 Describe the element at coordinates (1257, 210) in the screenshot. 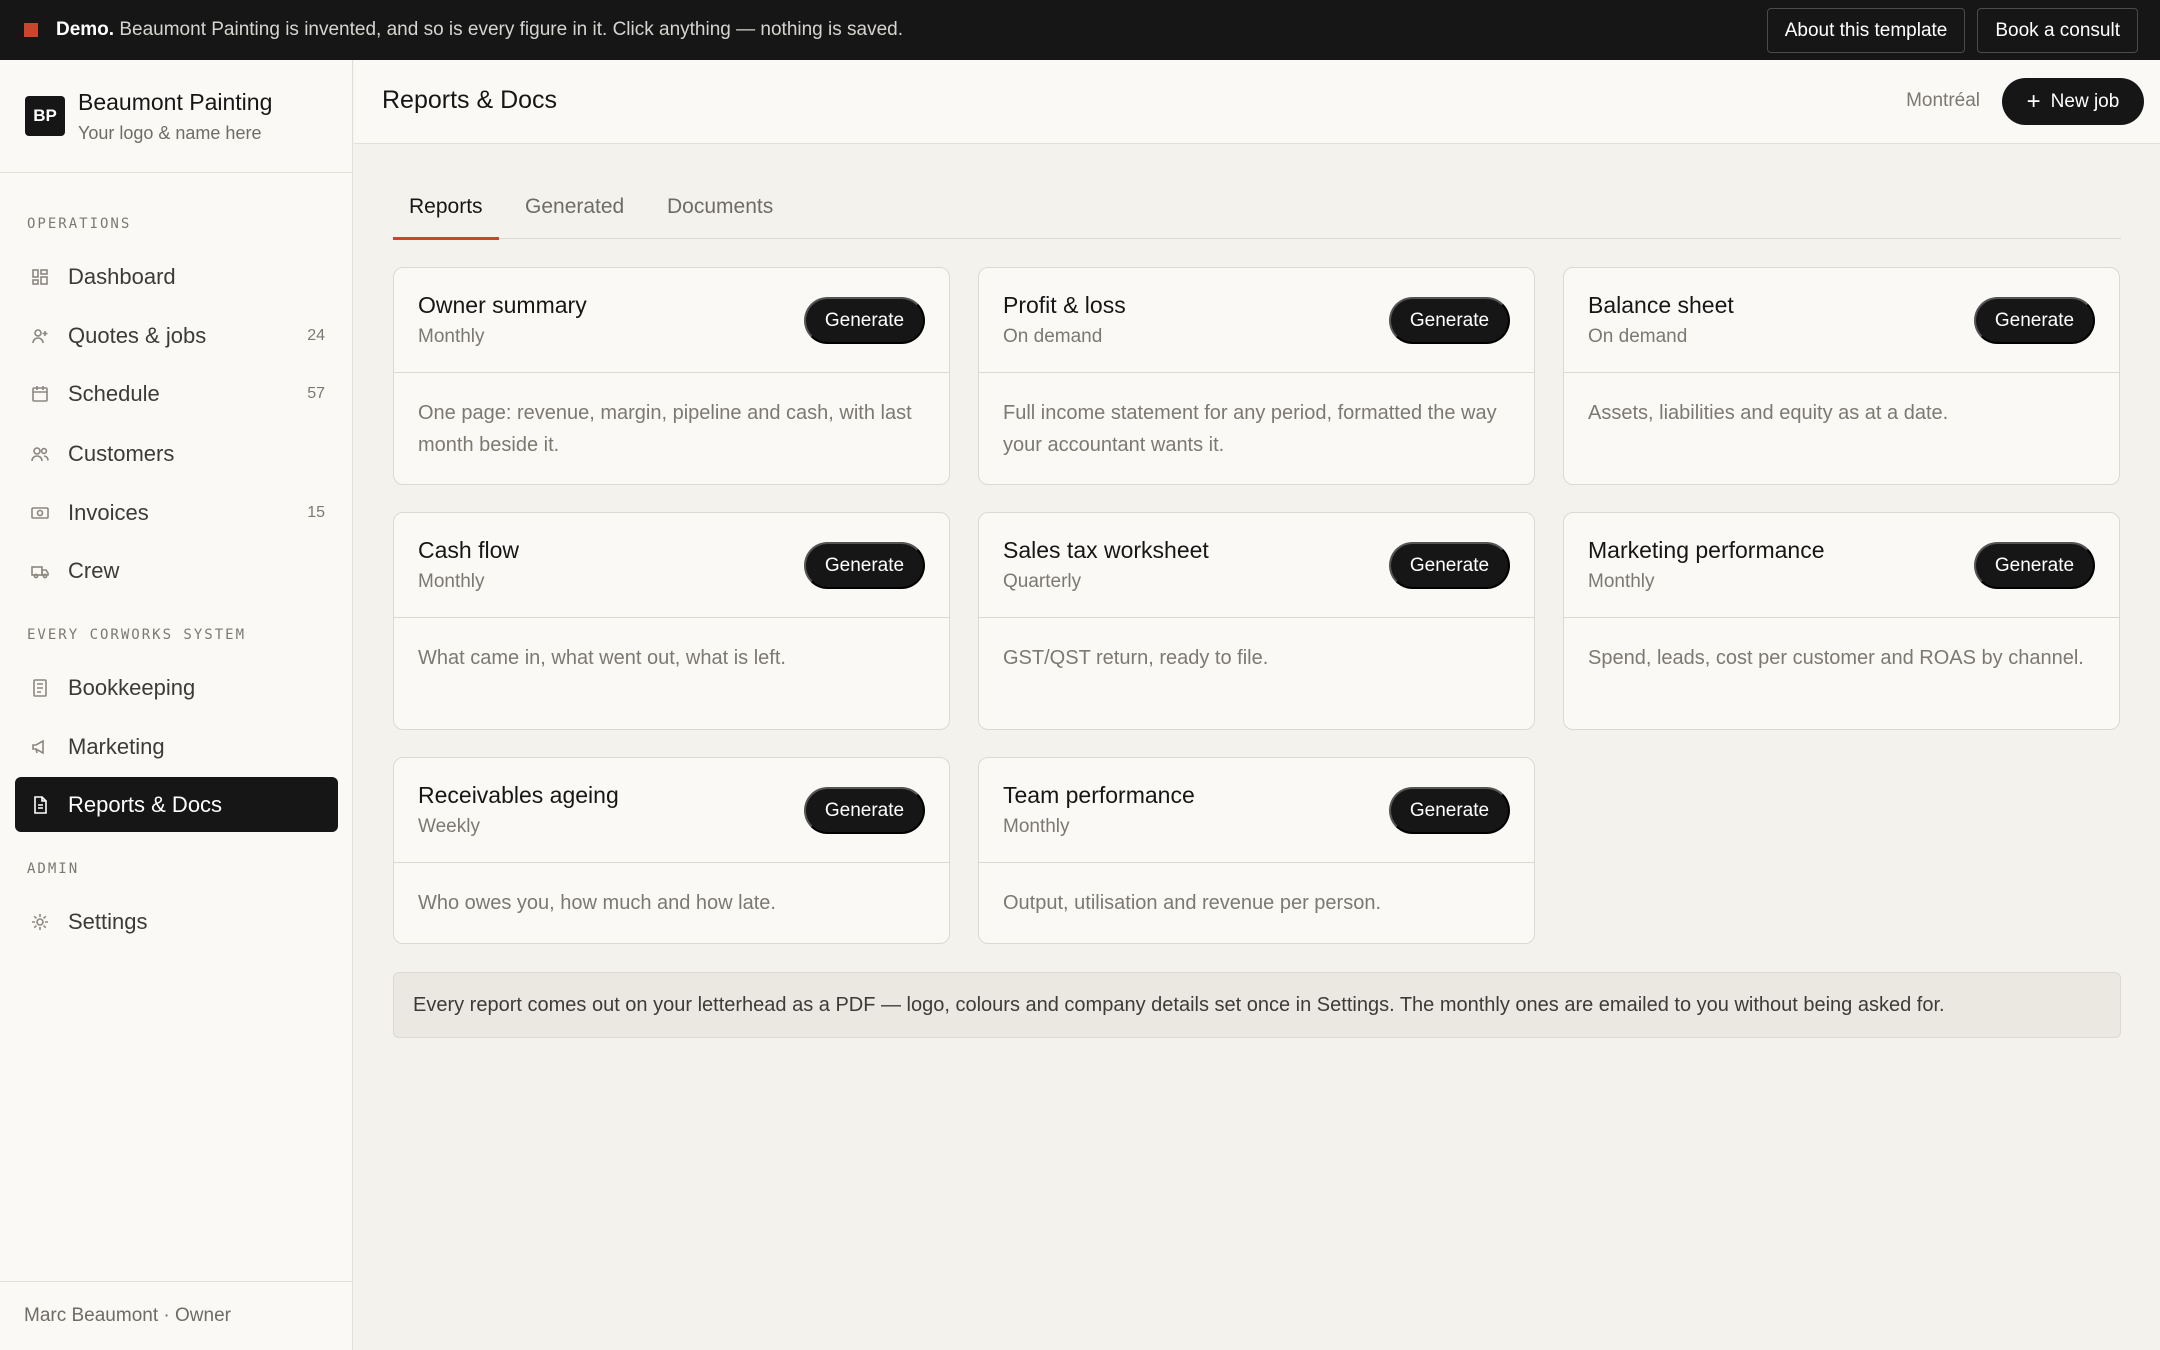

I see `tab-bar: Reports Generated Documents` at that location.